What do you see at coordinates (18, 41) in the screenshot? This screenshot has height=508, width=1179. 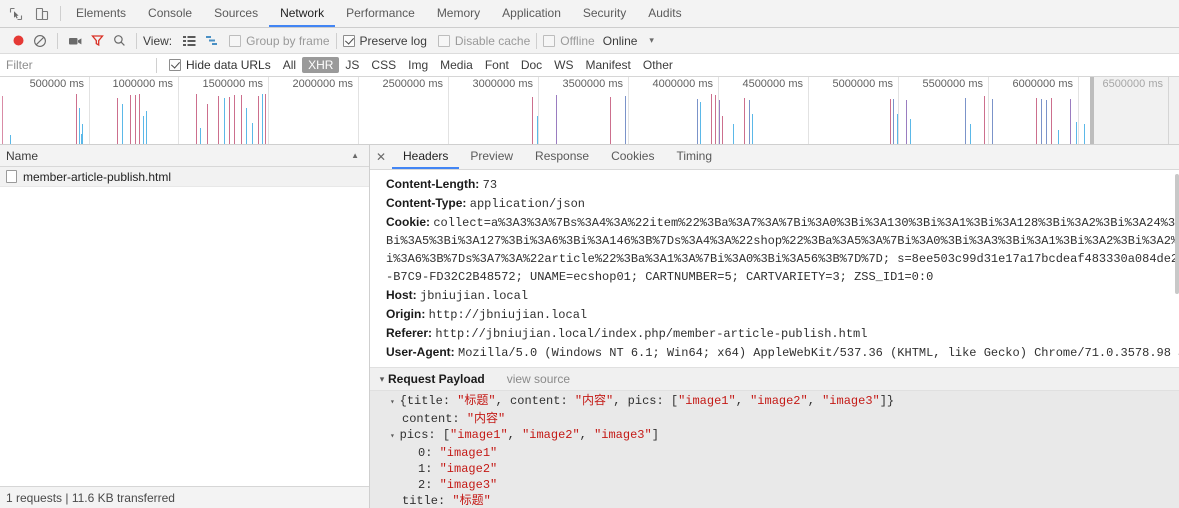 I see `record-icon` at bounding box center [18, 41].